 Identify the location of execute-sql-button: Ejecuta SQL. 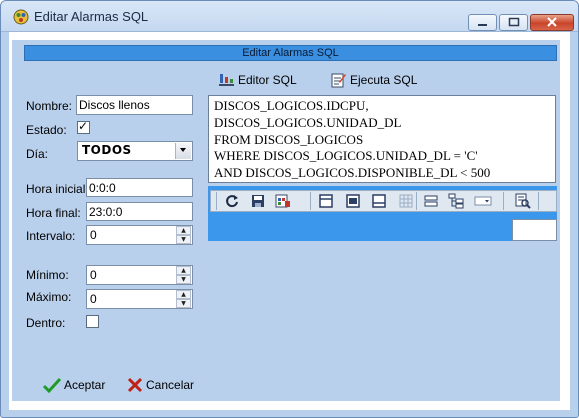
(373, 80).